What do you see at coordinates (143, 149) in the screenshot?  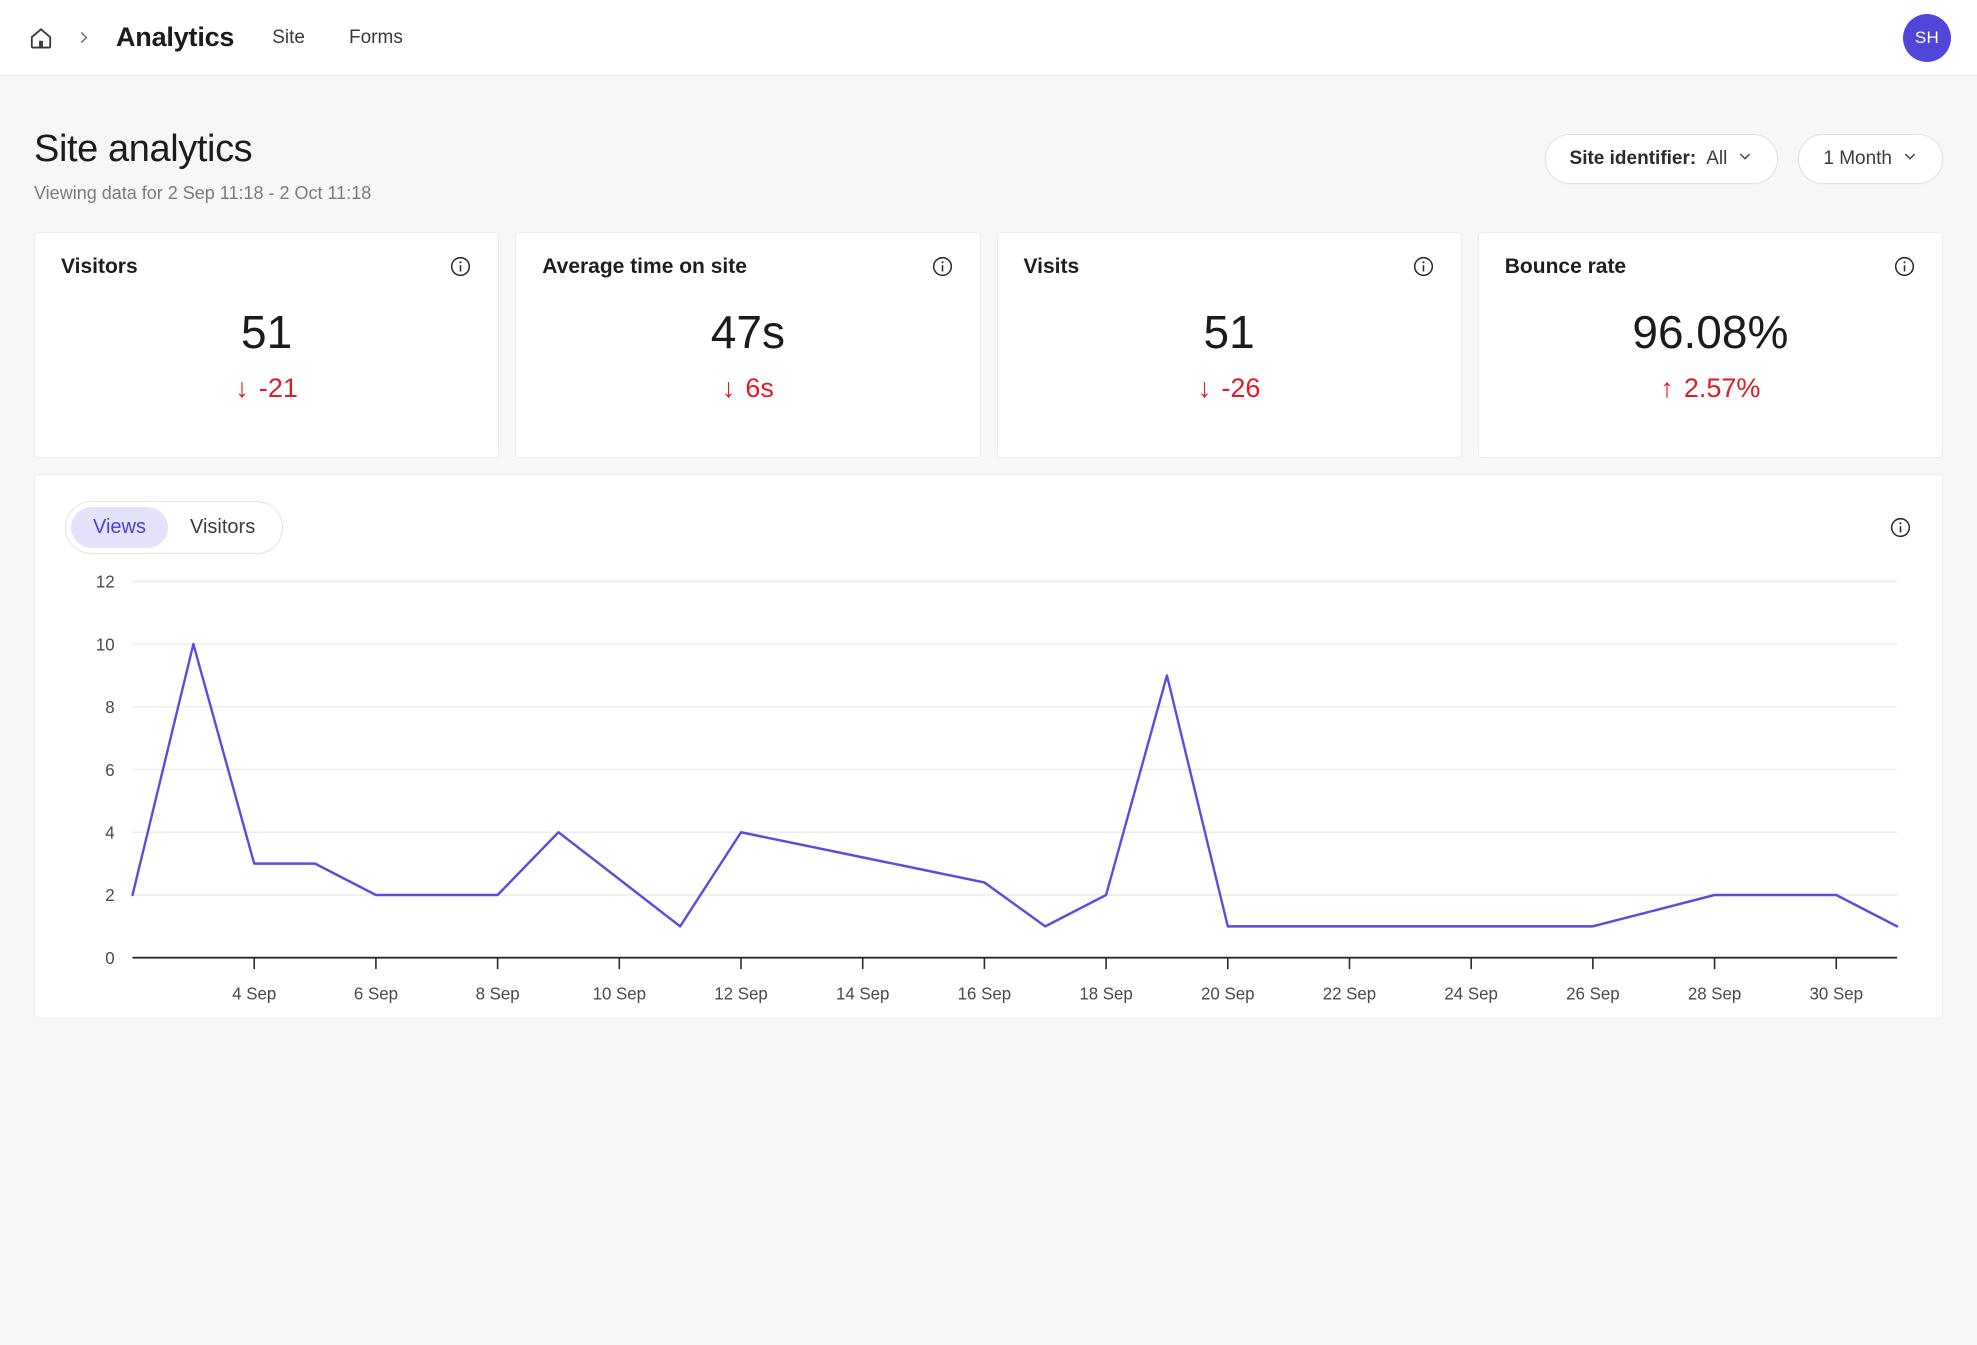 I see `site-analytics-title: Site analytics` at bounding box center [143, 149].